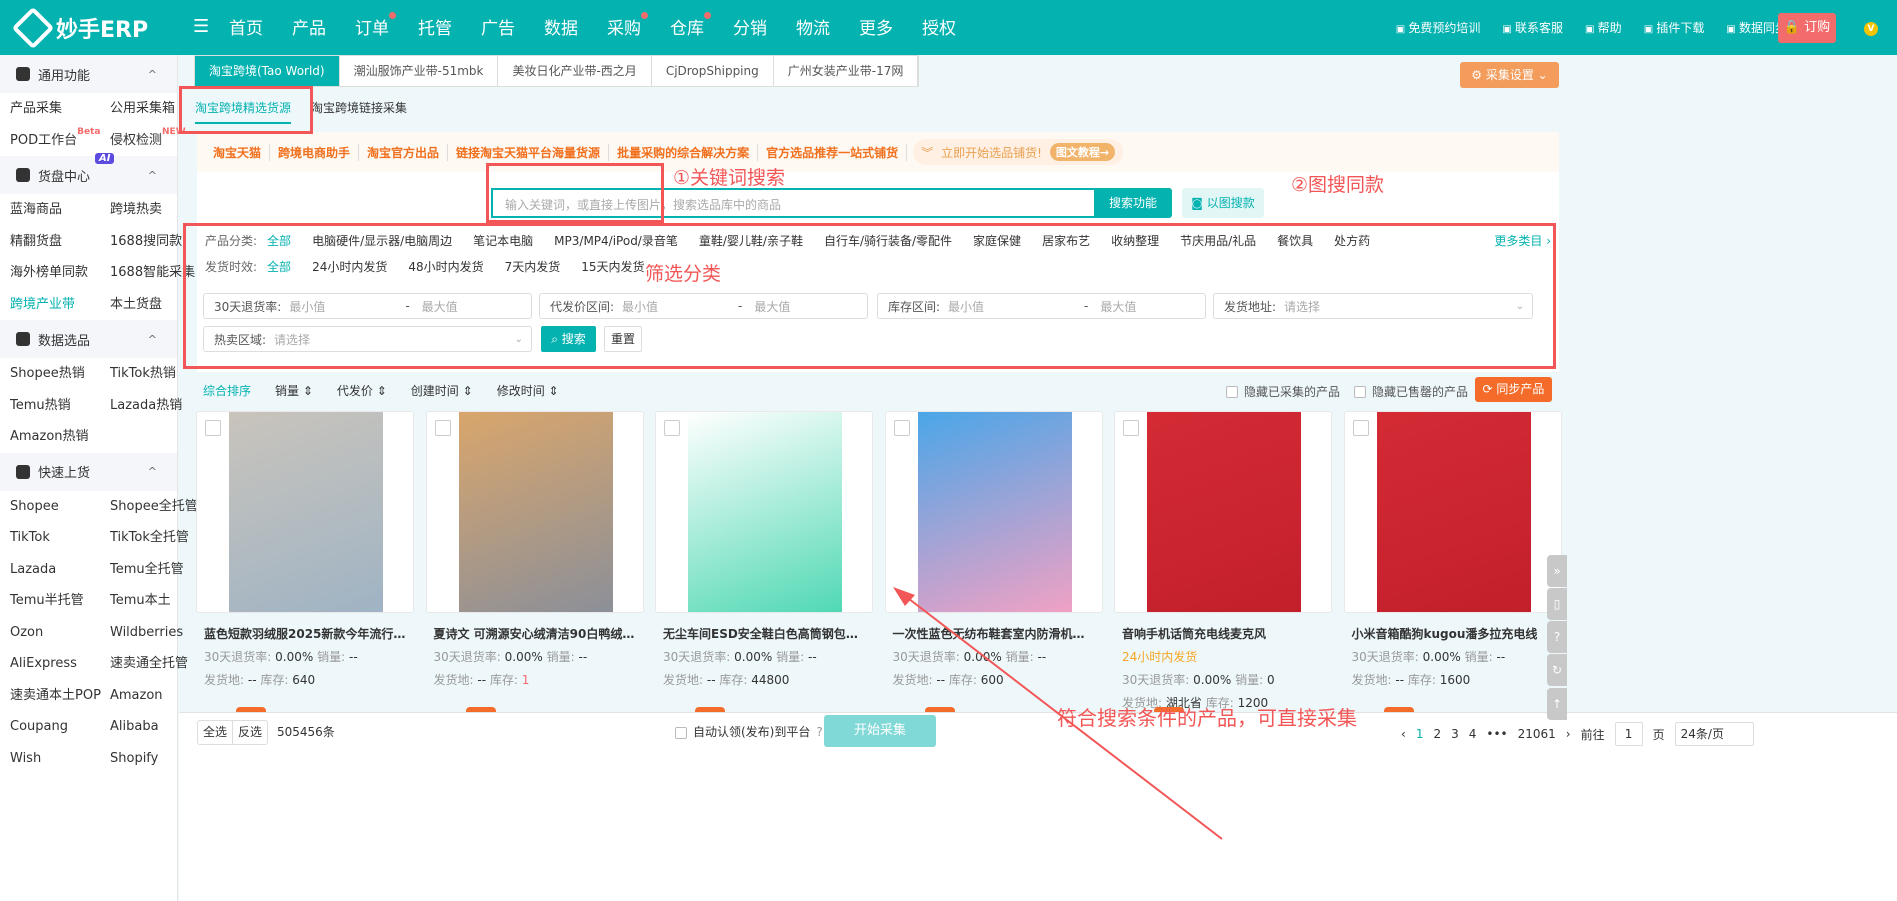  I want to click on hide-soldout-checkbox: 隐藏已售罄的产品, so click(1411, 391).